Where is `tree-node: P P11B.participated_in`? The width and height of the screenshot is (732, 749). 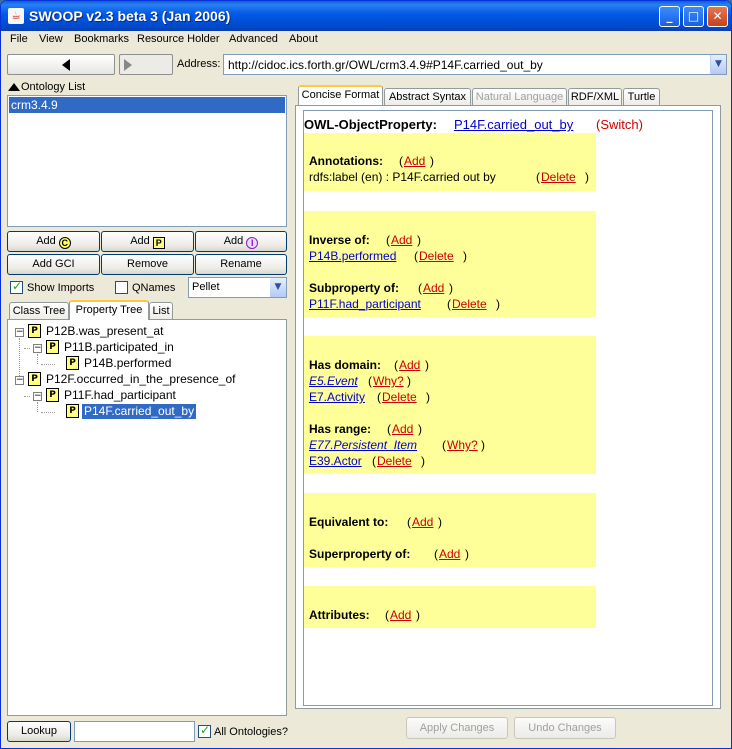 tree-node: P P11B.participated_in is located at coordinates (111, 348).